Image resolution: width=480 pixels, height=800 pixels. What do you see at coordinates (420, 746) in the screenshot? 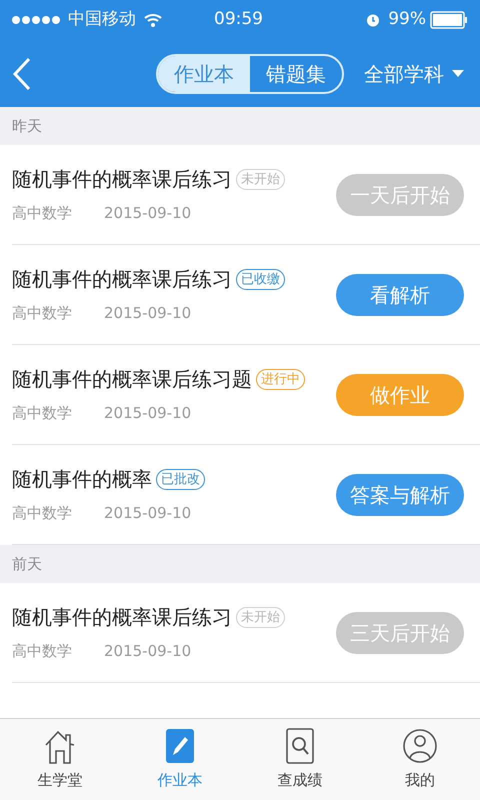
I see `user-icon` at bounding box center [420, 746].